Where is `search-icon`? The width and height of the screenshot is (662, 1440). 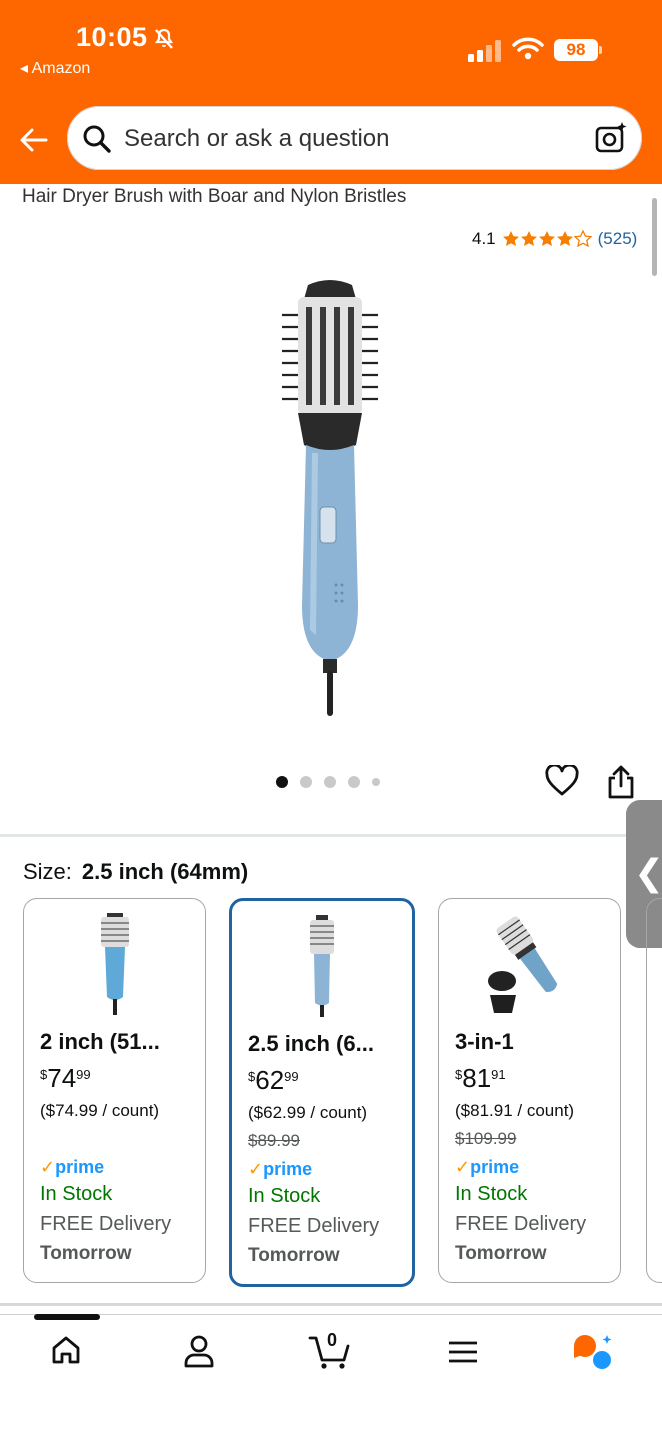 search-icon is located at coordinates (97, 139).